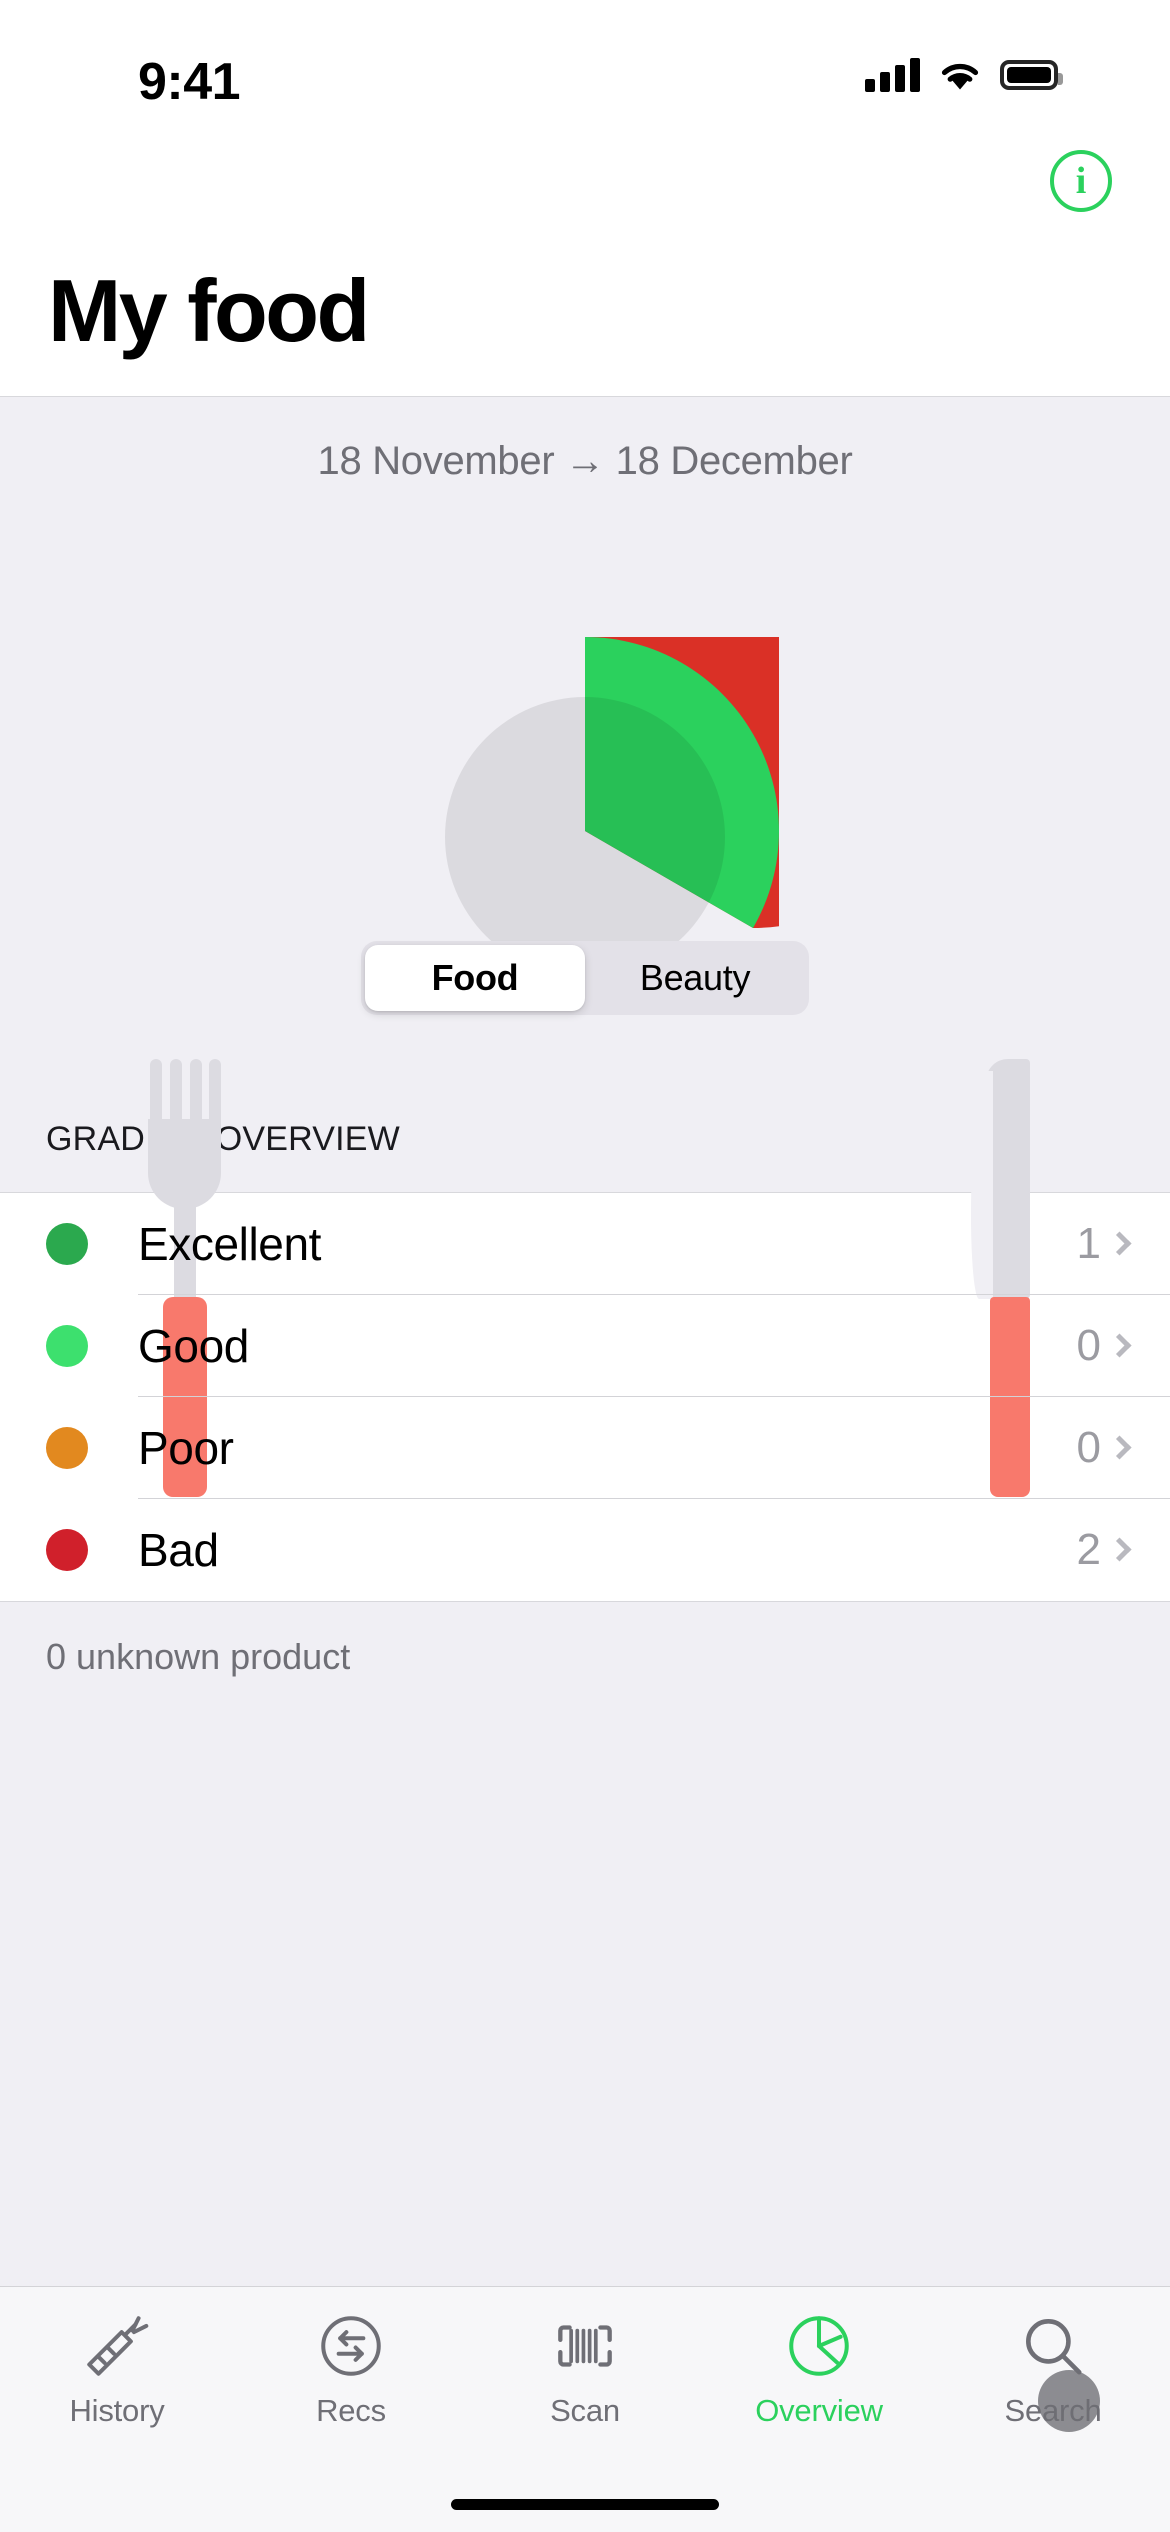  What do you see at coordinates (585, 2410) in the screenshot?
I see `tab-label: Scan` at bounding box center [585, 2410].